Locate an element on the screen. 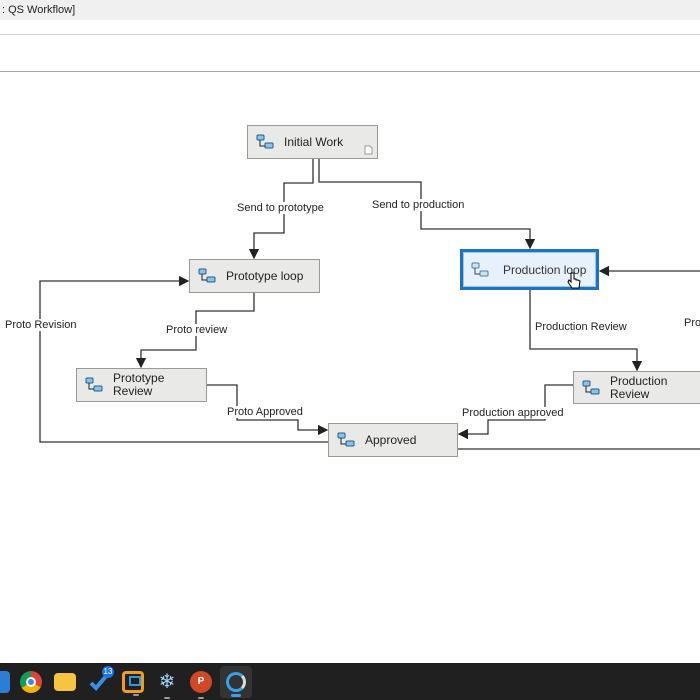  remote-desktop-icon is located at coordinates (133, 683).